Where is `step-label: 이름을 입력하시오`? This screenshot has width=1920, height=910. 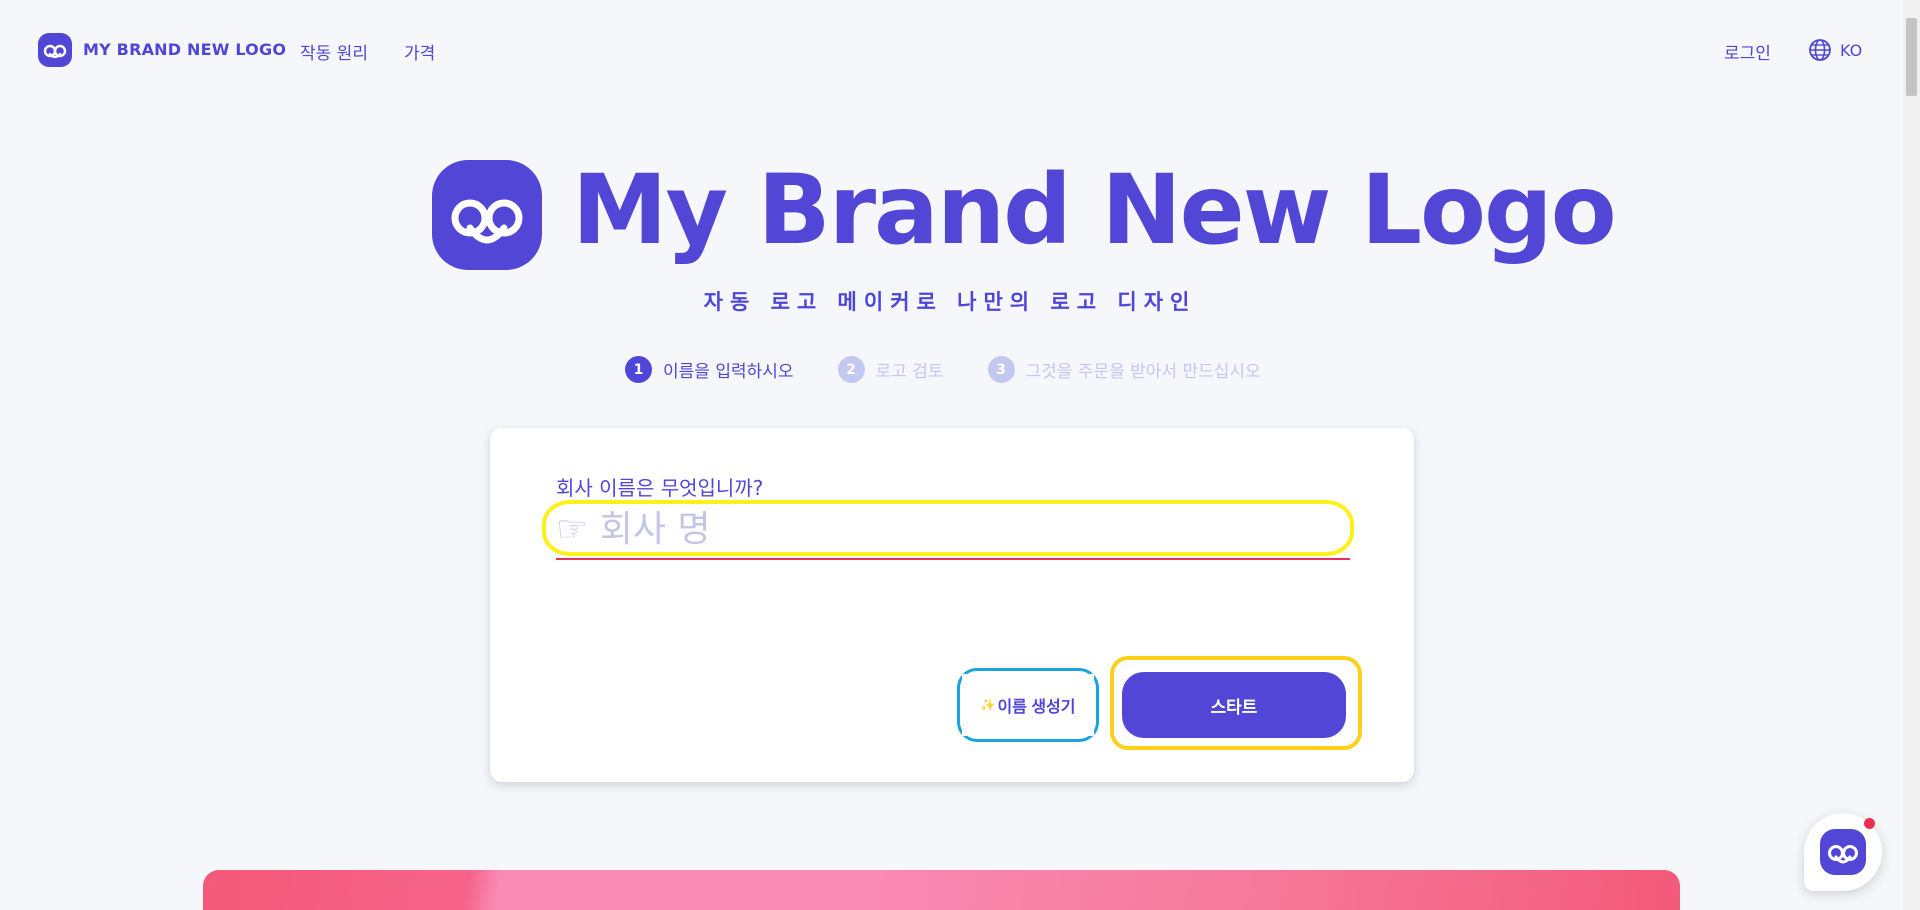
step-label: 이름을 입력하시오 is located at coordinates (728, 372).